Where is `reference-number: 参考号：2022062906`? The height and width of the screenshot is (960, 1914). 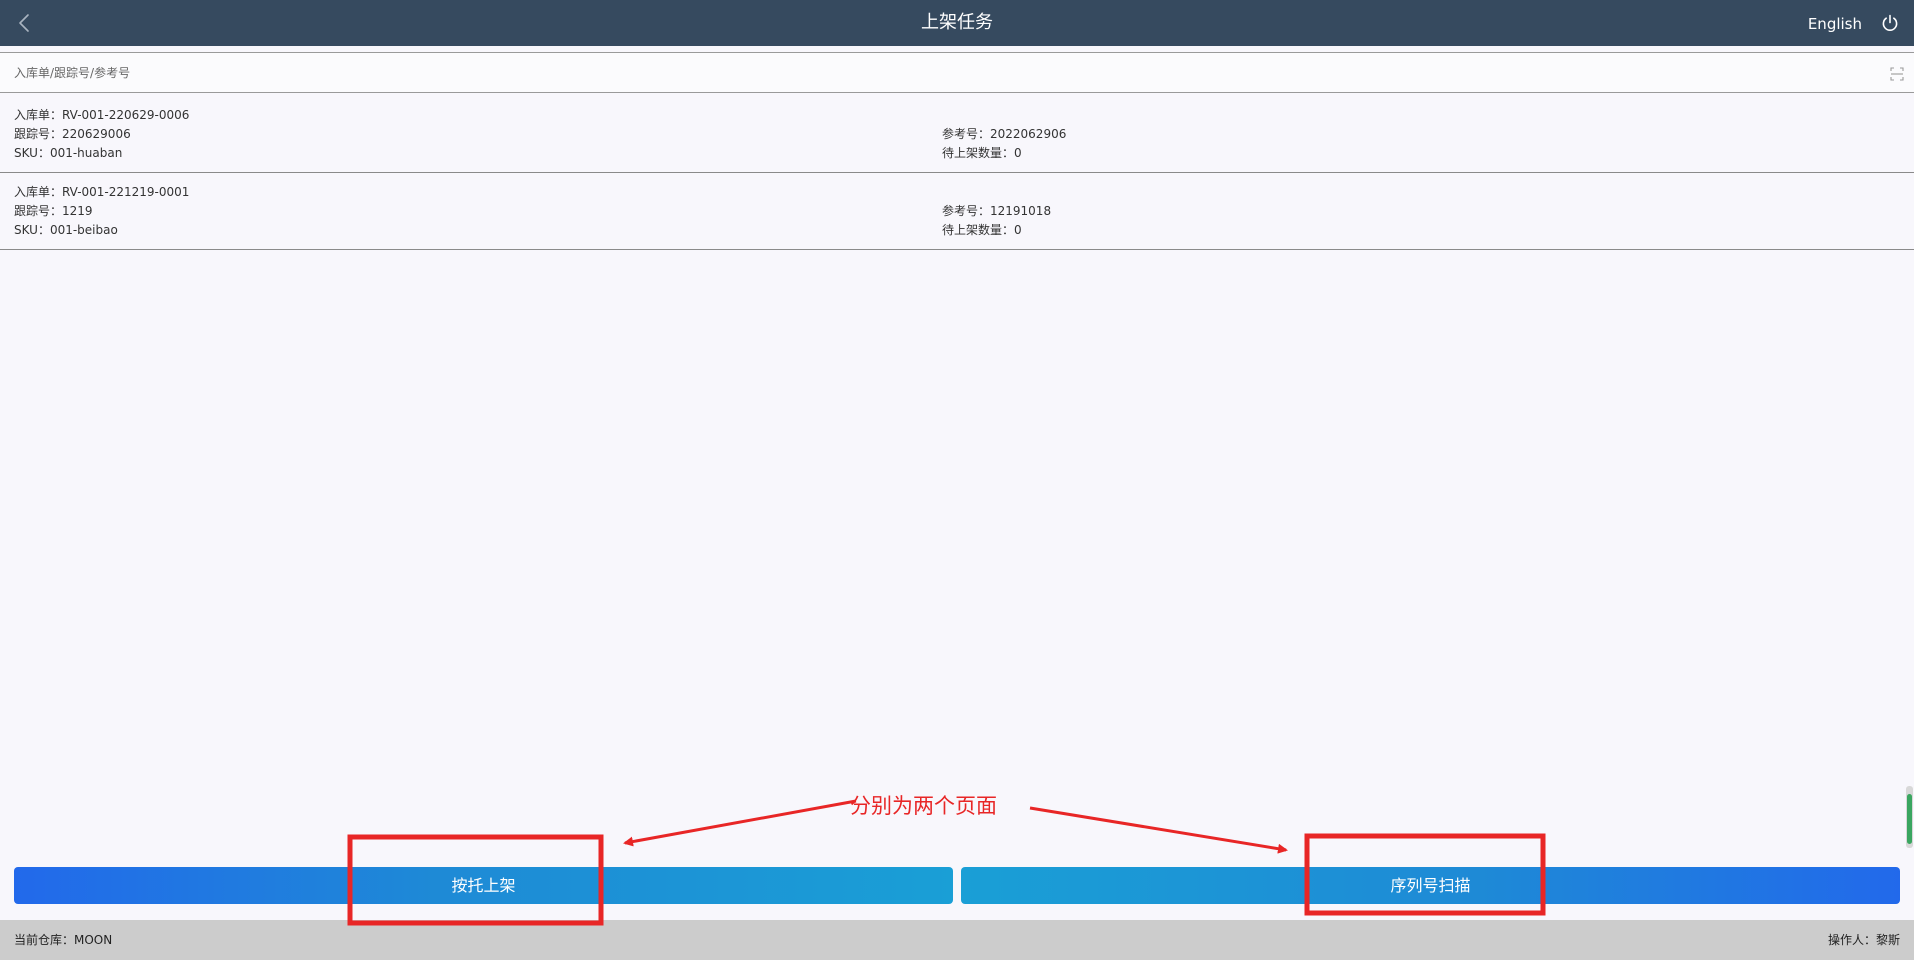 reference-number: 参考号：2022062906 is located at coordinates (1004, 134).